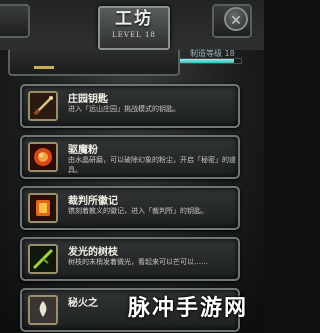  What do you see at coordinates (134, 19) in the screenshot?
I see `page-title: 工坊` at bounding box center [134, 19].